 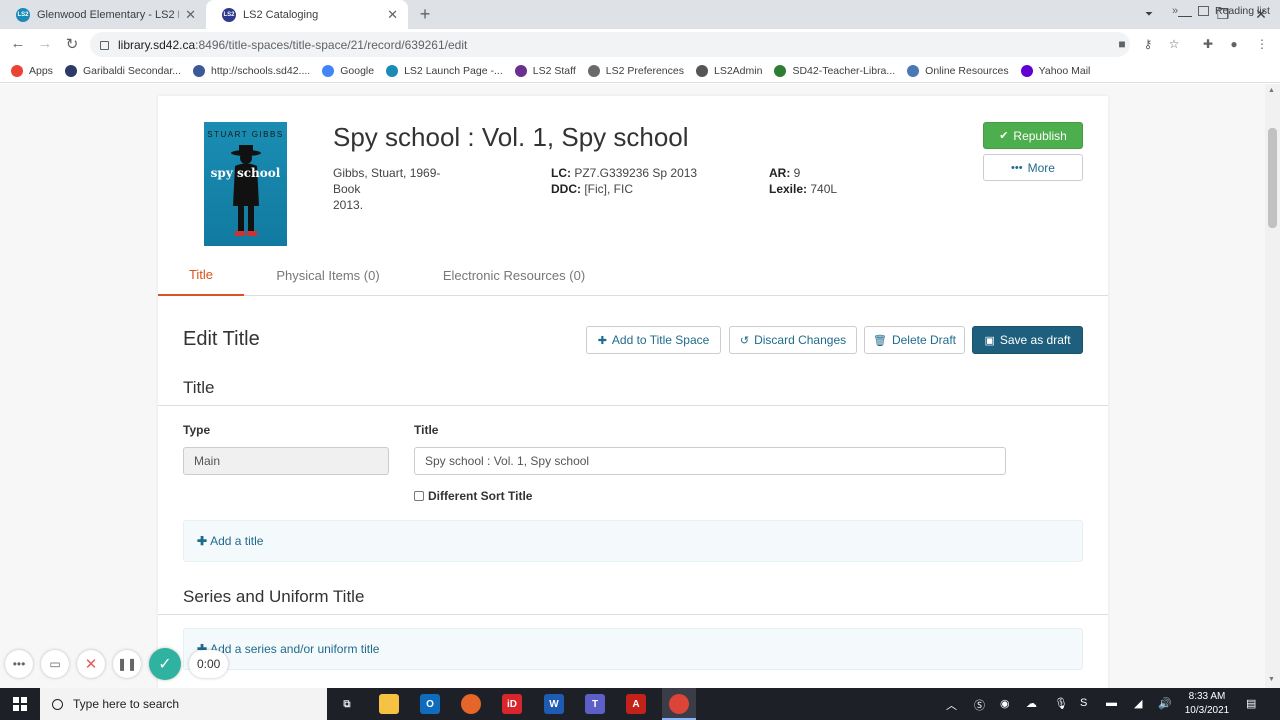 What do you see at coordinates (1148, 44) in the screenshot?
I see `key-icon: ⚷` at bounding box center [1148, 44].